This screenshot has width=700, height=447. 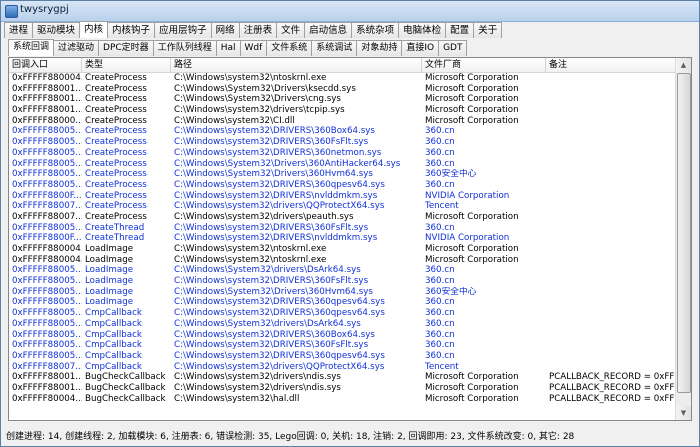 What do you see at coordinates (683, 413) in the screenshot?
I see `scroll-down-icon: ▼` at bounding box center [683, 413].